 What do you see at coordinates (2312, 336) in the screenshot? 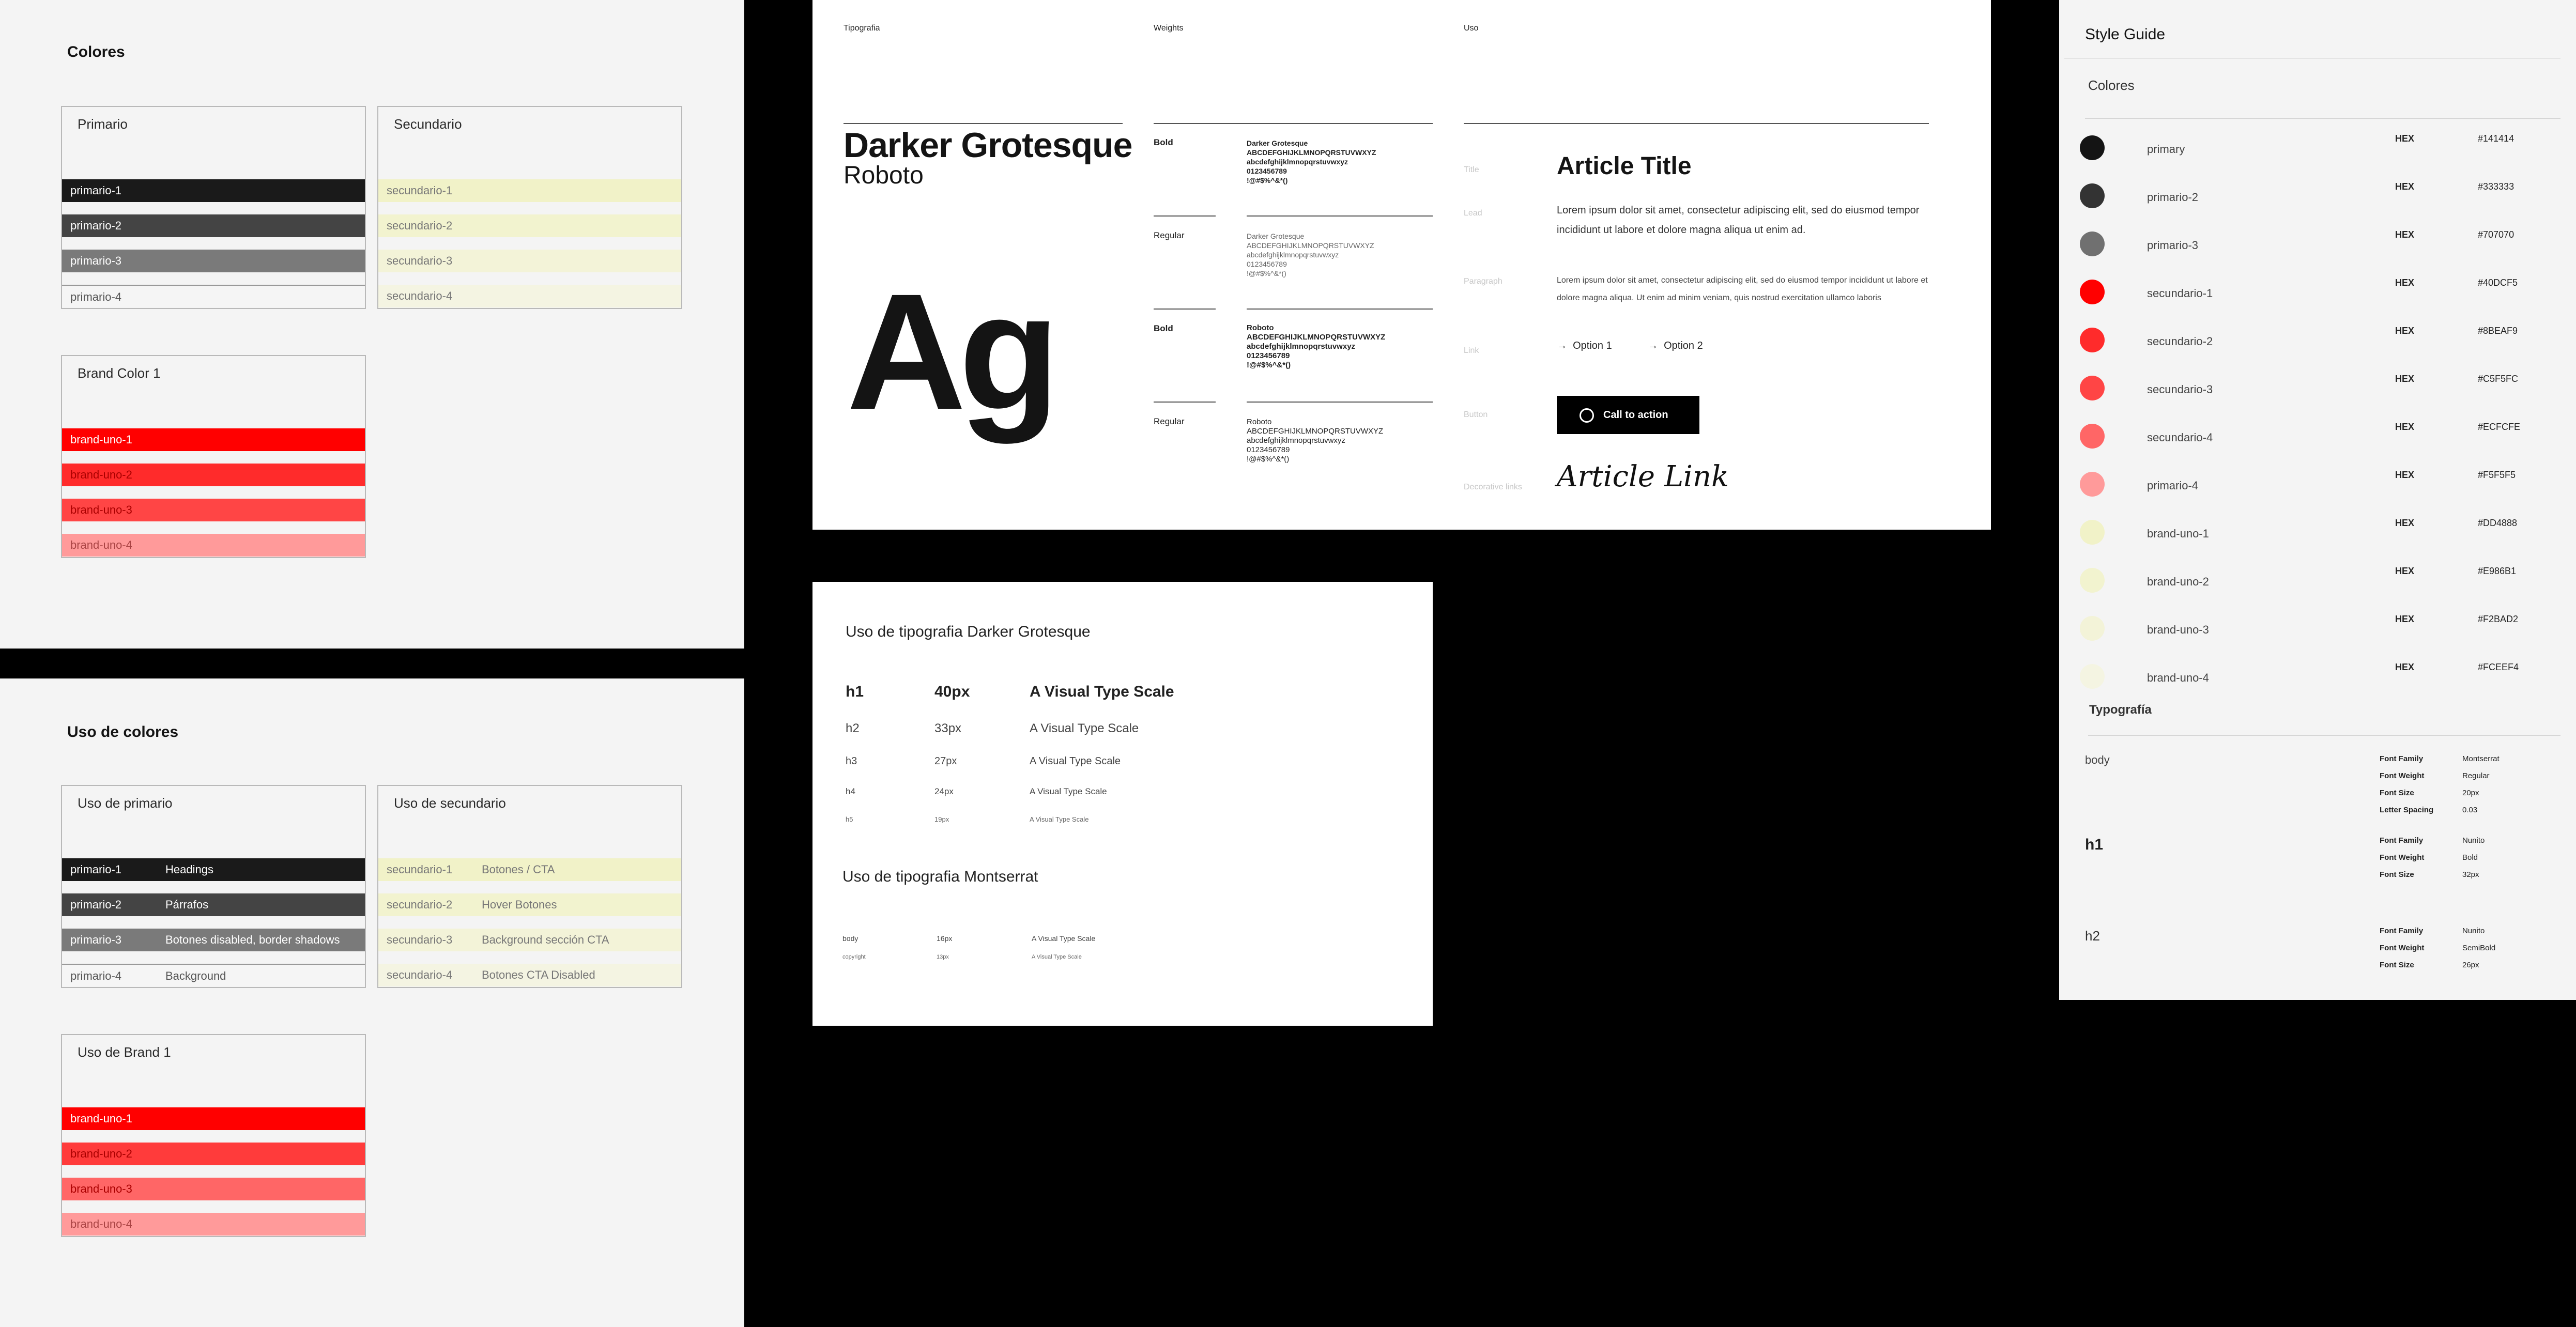
I see `color-row: secundario-2 HEX #8BEAF9` at bounding box center [2312, 336].